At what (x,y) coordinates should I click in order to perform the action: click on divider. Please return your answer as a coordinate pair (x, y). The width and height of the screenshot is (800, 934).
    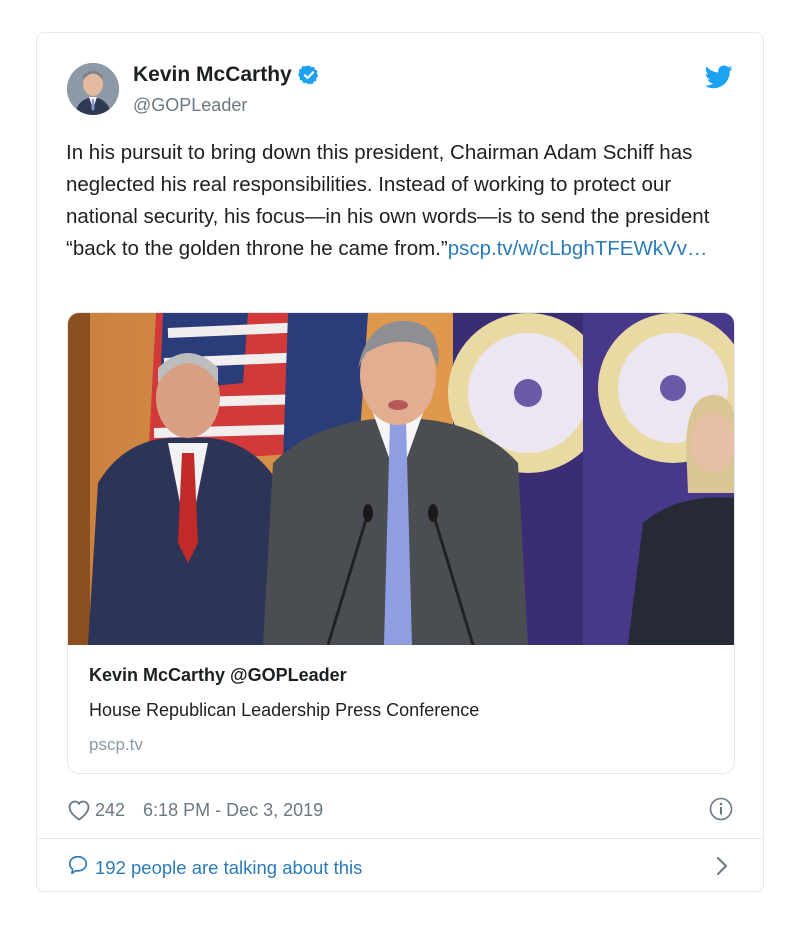
    Looking at the image, I should click on (400, 838).